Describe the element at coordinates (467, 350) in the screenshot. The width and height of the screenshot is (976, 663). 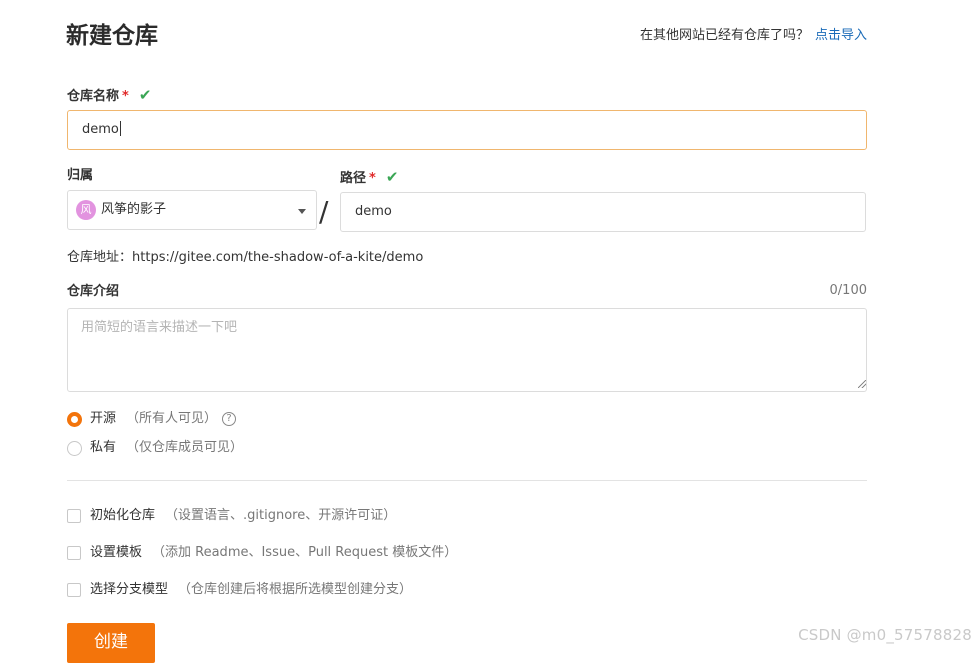
I see `intro-textarea` at that location.